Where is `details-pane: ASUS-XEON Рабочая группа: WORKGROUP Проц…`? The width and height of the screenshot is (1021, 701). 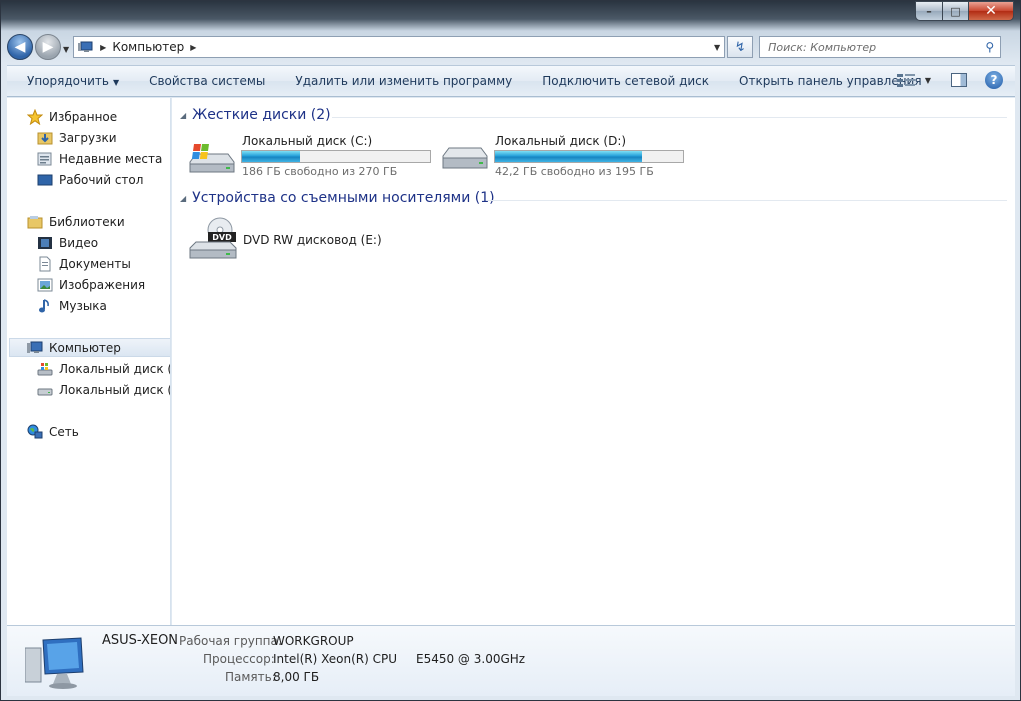 details-pane: ASUS-XEON Рабочая группа: WORKGROUP Проц… is located at coordinates (511, 660).